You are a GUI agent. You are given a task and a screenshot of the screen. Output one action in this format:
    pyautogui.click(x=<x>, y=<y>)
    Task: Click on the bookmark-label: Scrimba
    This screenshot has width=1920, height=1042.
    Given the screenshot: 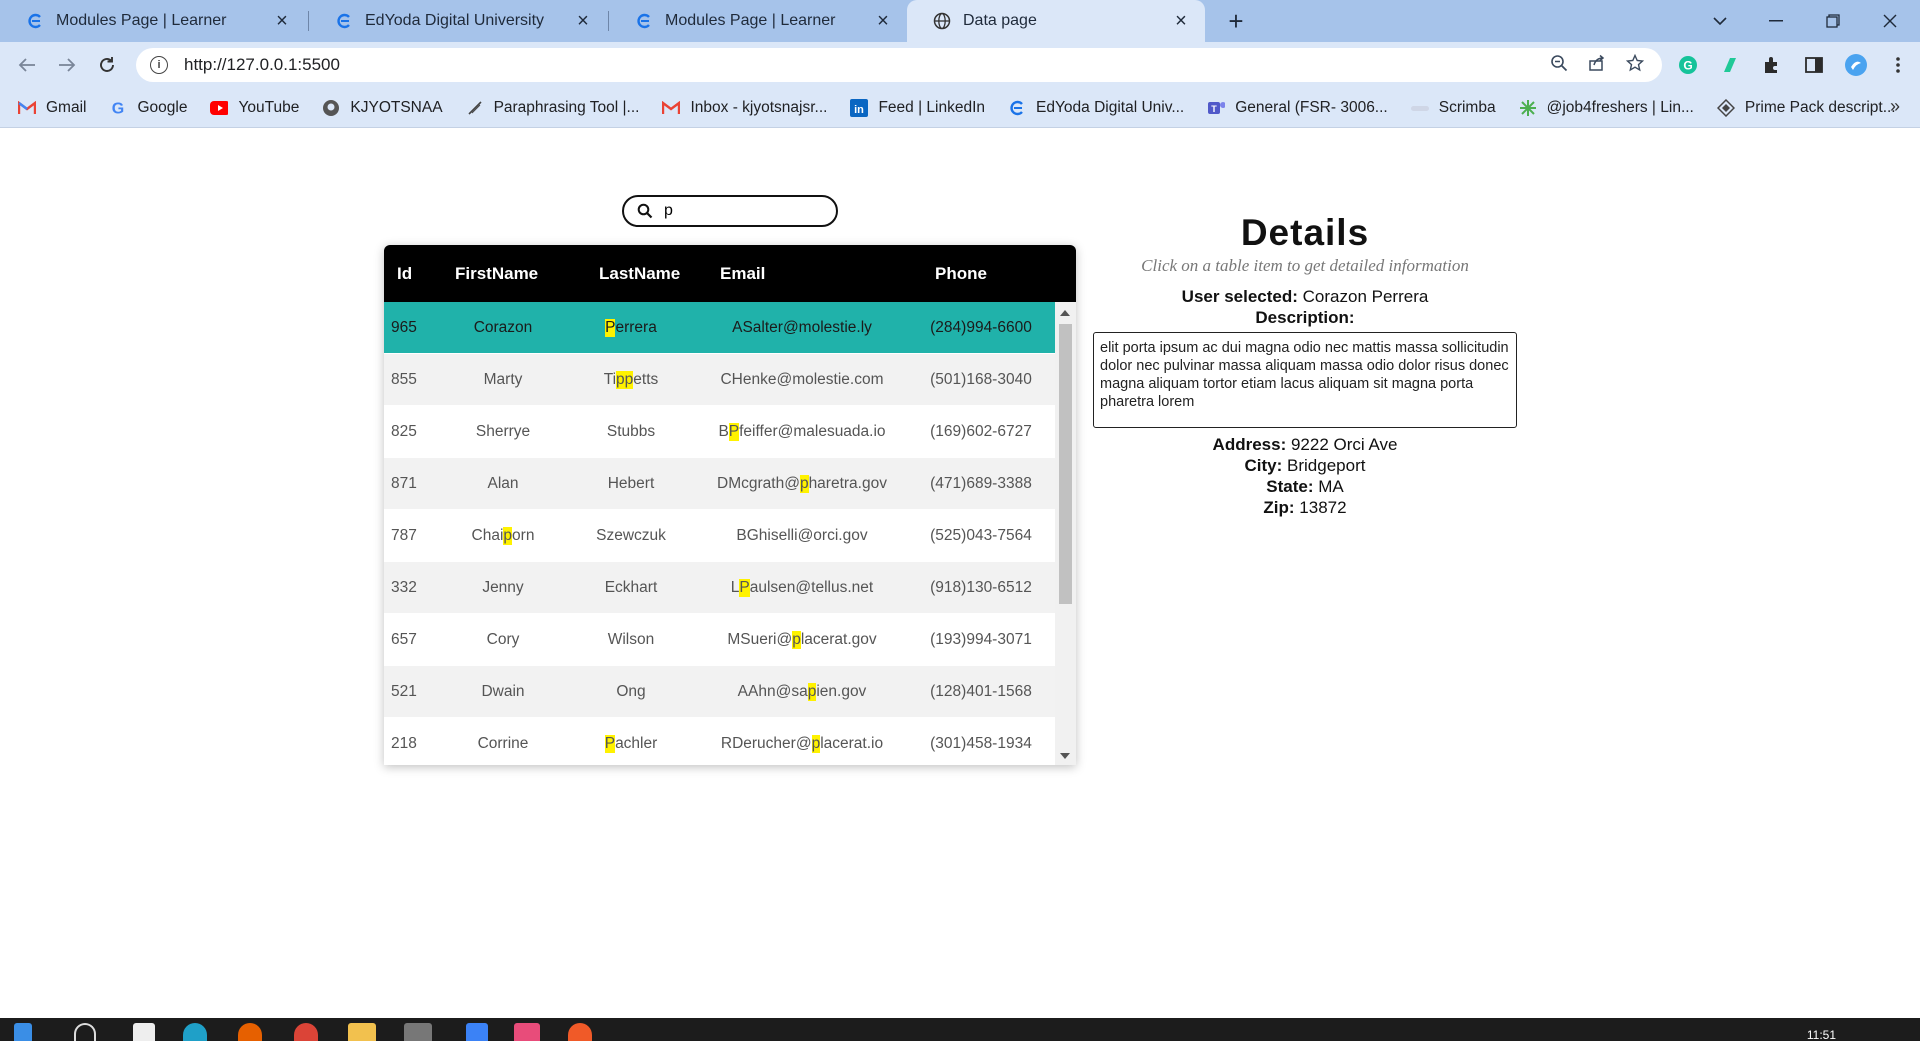 What is the action you would take?
    pyautogui.click(x=1467, y=107)
    